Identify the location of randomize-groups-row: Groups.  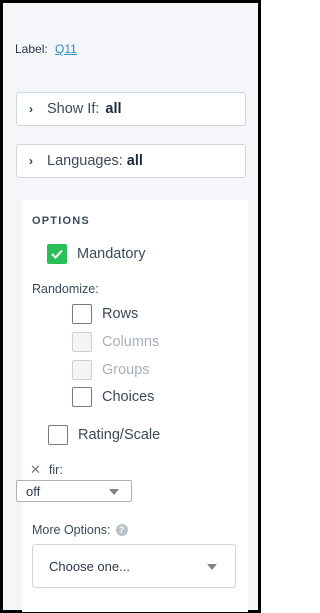
(111, 370).